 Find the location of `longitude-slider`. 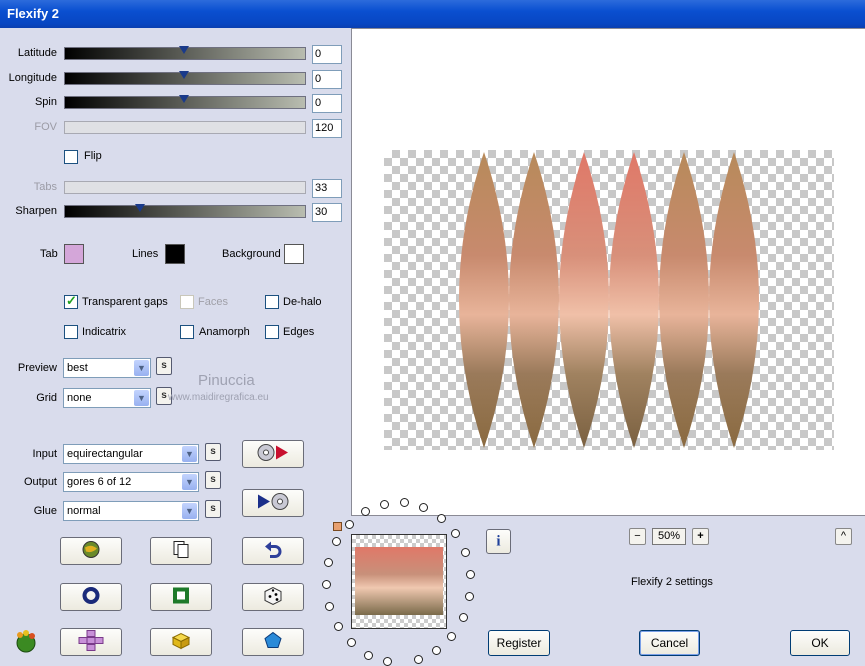

longitude-slider is located at coordinates (185, 78).